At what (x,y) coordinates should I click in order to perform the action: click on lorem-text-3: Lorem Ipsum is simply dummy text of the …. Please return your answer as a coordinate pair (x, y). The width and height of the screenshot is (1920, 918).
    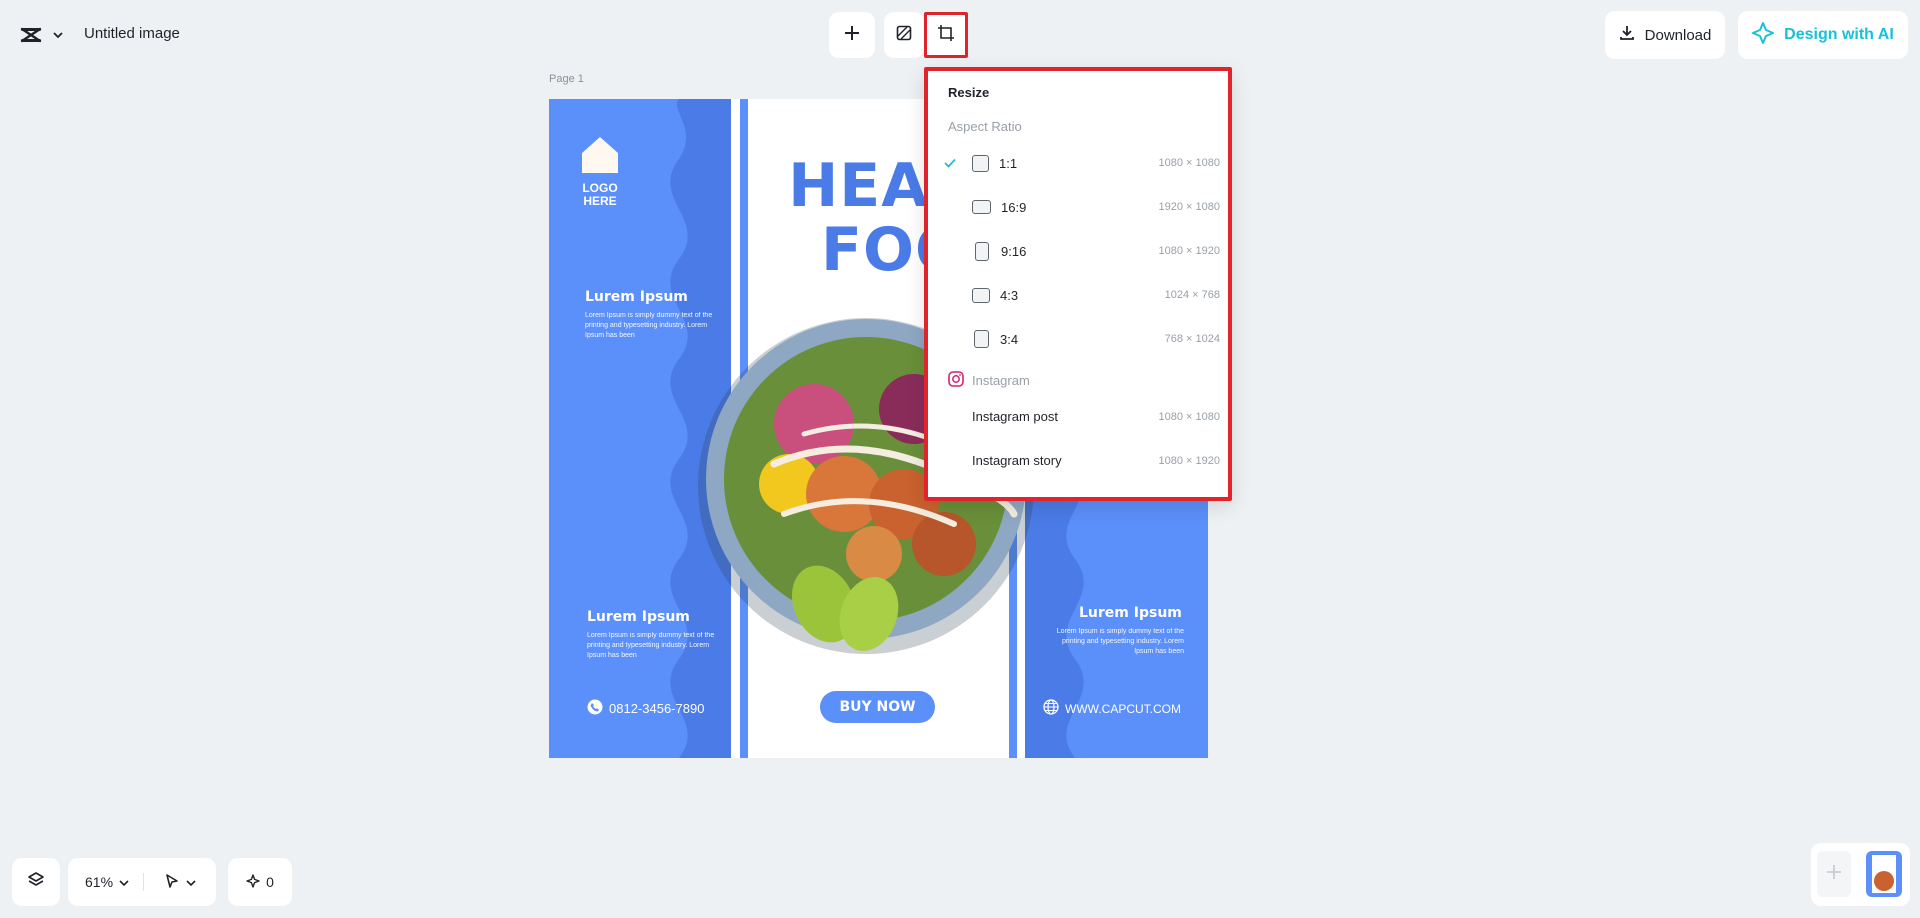
    Looking at the image, I should click on (1120, 641).